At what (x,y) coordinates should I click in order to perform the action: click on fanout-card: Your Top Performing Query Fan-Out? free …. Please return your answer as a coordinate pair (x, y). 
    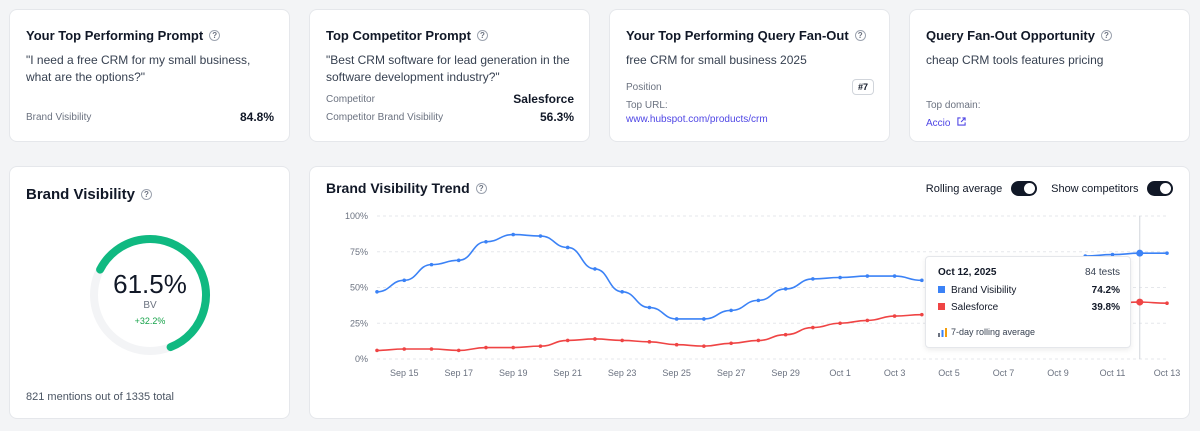
    Looking at the image, I should click on (749, 75).